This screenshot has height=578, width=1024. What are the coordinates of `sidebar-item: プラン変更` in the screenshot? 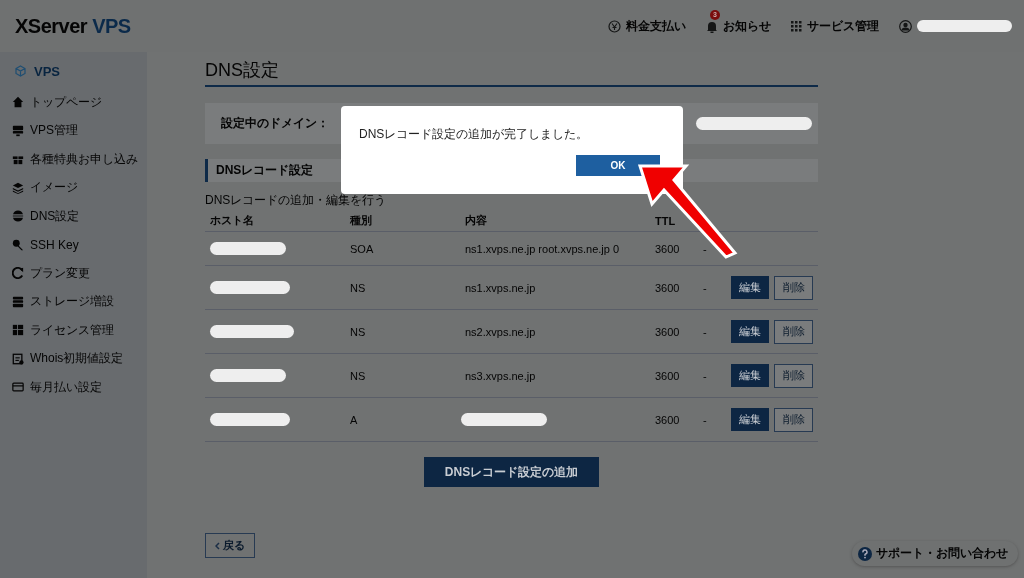 It's located at (60, 273).